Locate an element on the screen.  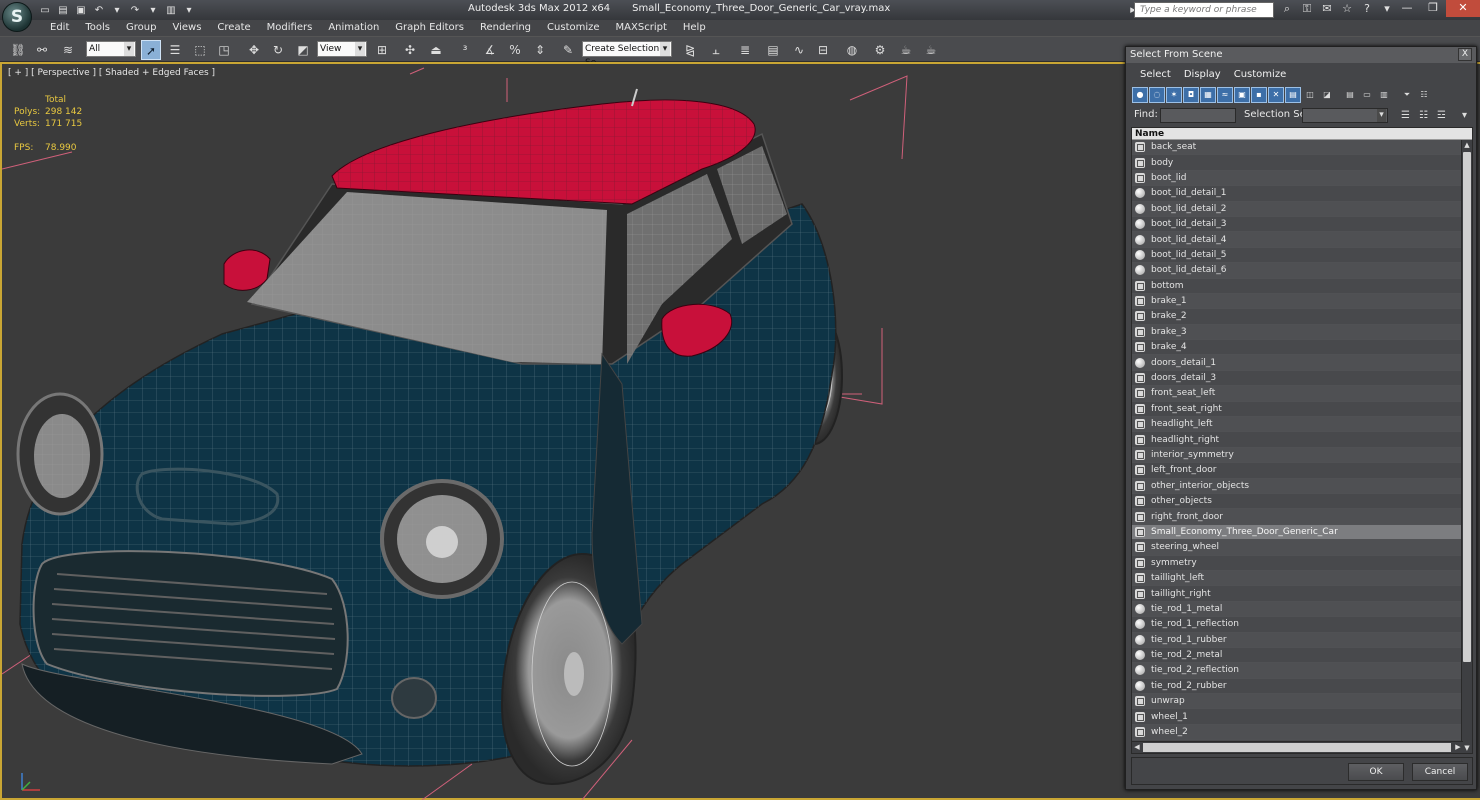
spinner-snap-icon: ⇕ is located at coordinates (540, 50).